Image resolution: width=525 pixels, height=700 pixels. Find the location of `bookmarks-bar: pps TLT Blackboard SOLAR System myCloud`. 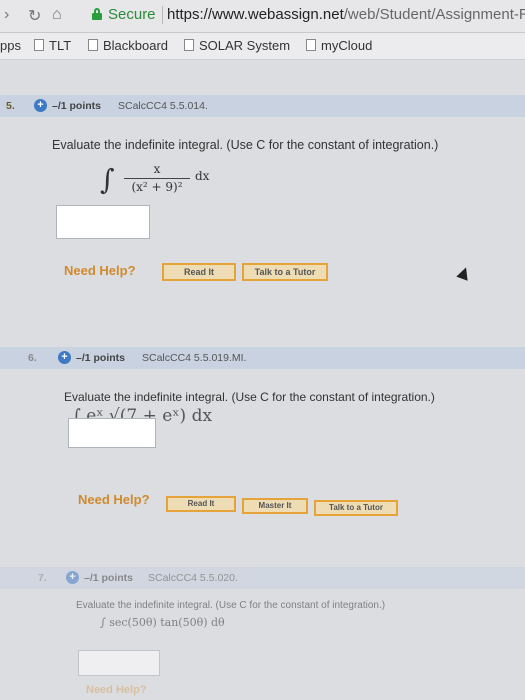

bookmarks-bar: pps TLT Blackboard SOLAR System myCloud is located at coordinates (262, 46).